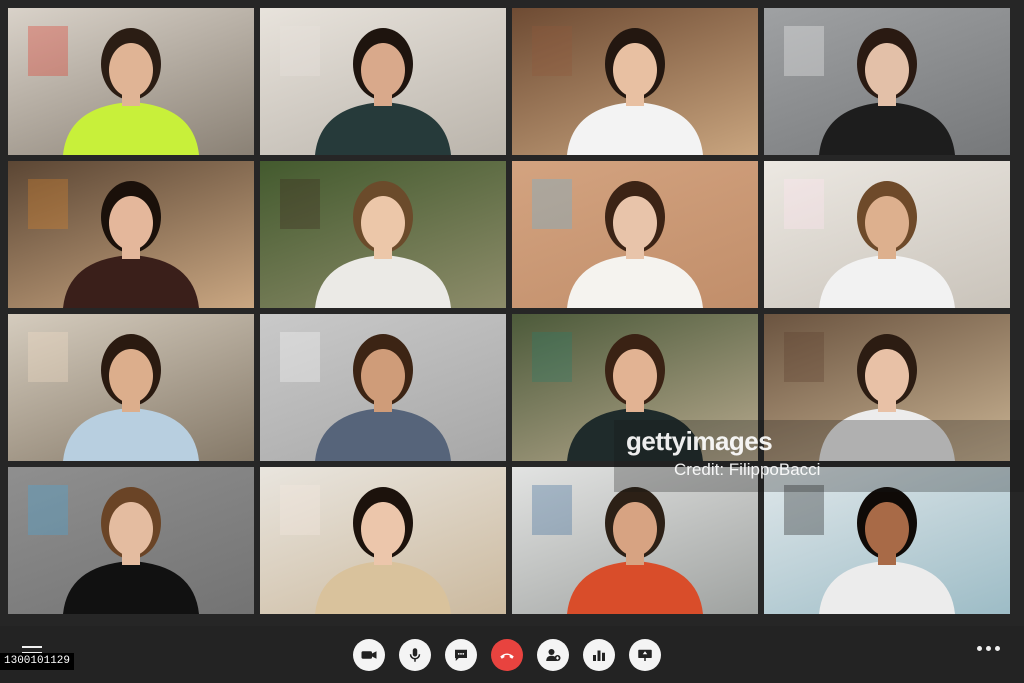  I want to click on bar-chart-icon, so click(599, 655).